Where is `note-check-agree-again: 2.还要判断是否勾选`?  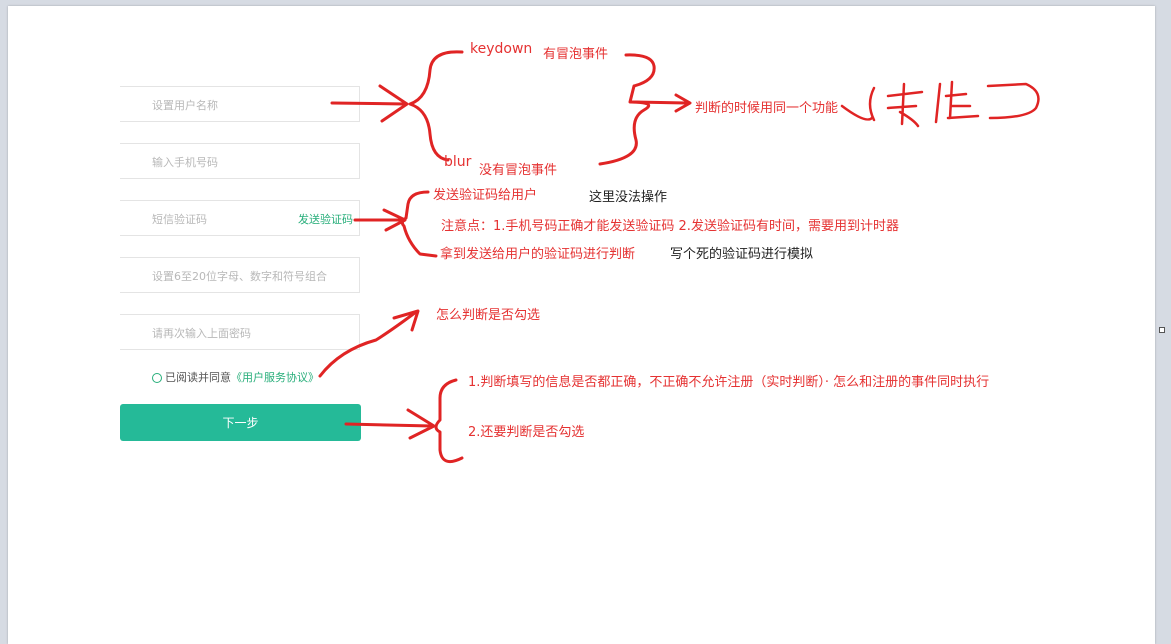 note-check-agree-again: 2.还要判断是否勾选 is located at coordinates (526, 432).